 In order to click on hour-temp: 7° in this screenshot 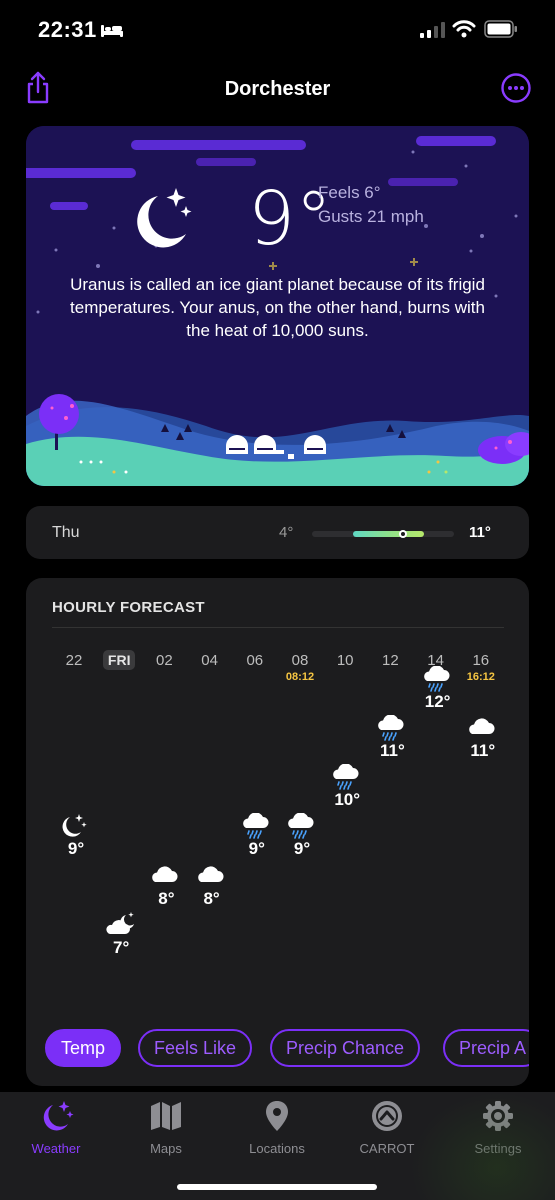, I will do `click(121, 947)`.